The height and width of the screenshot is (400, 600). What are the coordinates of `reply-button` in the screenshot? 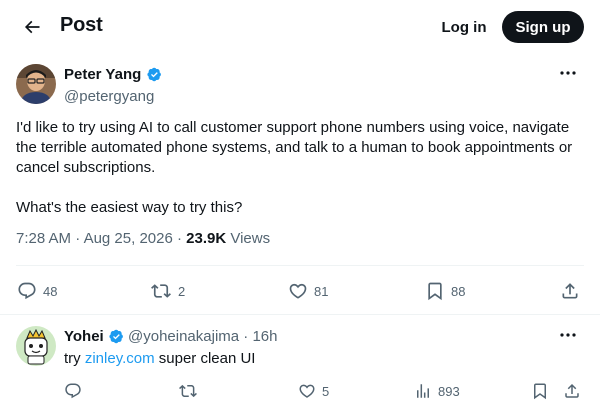 It's located at (73, 391).